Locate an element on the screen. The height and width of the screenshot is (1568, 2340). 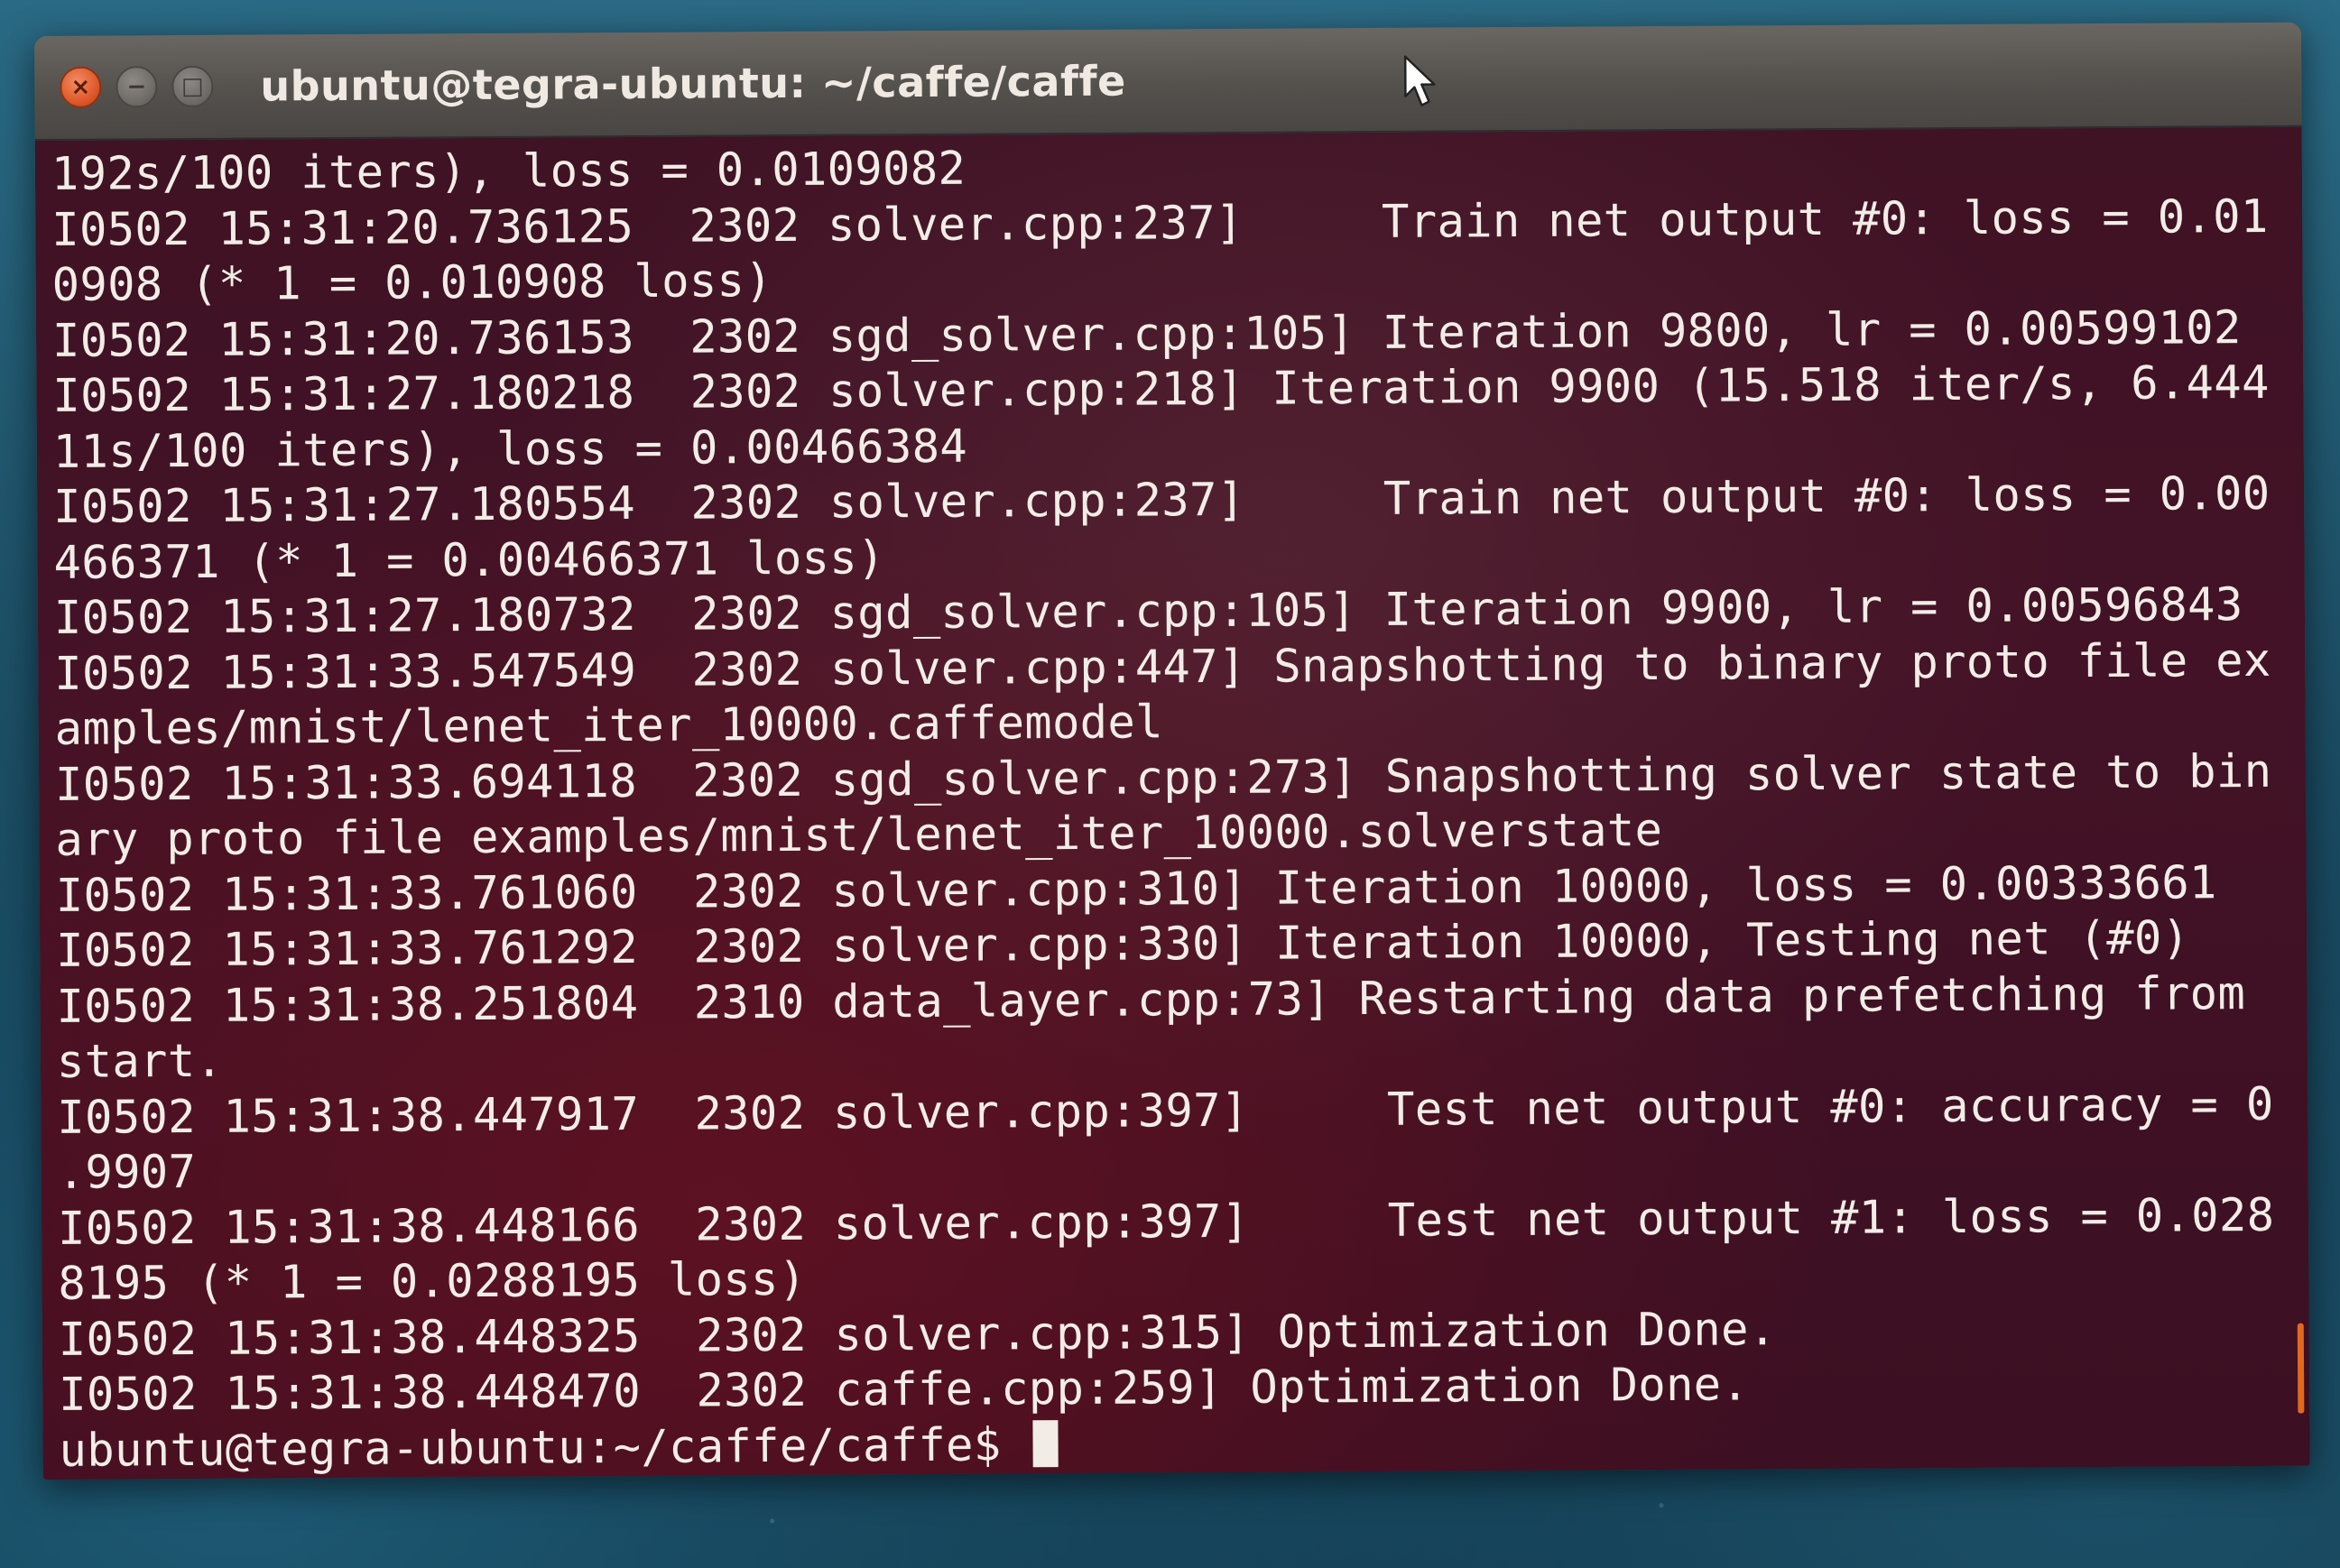
minimize-icon: − is located at coordinates (137, 87).